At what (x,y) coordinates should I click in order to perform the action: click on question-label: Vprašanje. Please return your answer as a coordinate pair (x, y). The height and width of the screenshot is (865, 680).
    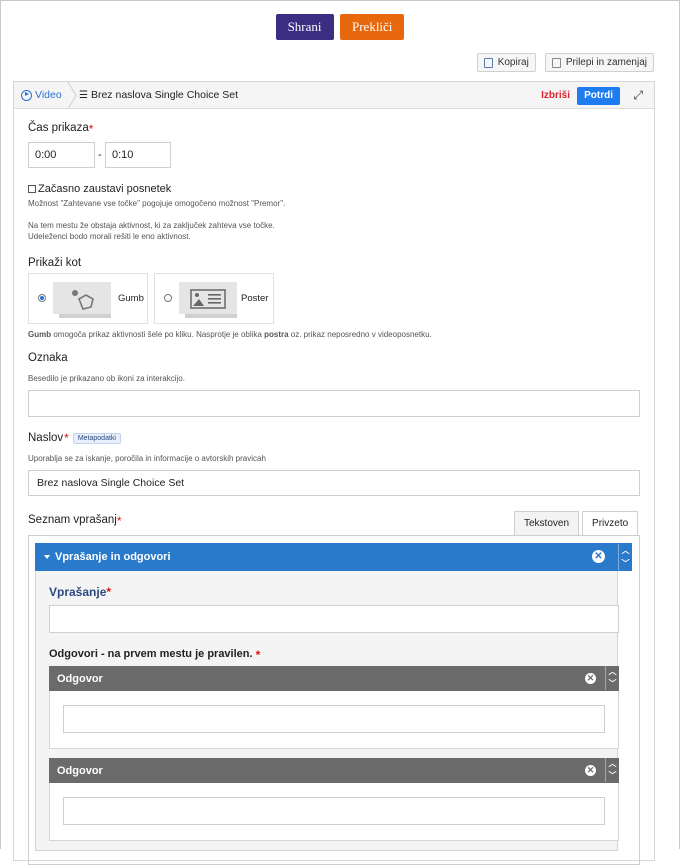
    Looking at the image, I should click on (78, 592).